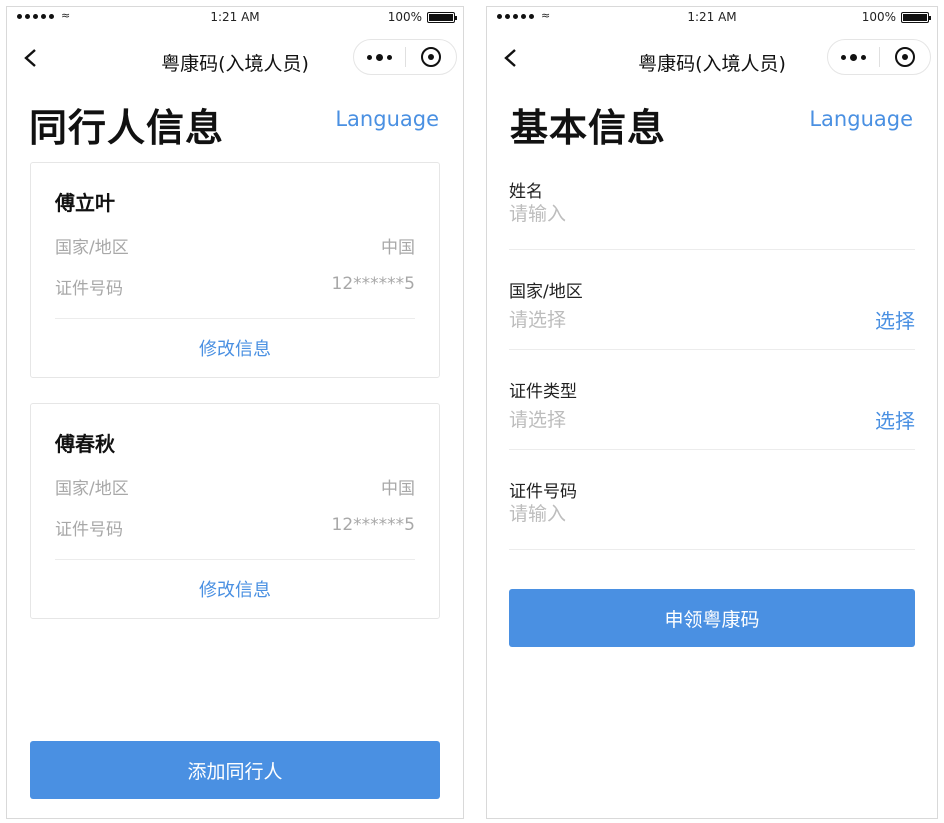  I want to click on id-type-select-button: 选择, so click(895, 419).